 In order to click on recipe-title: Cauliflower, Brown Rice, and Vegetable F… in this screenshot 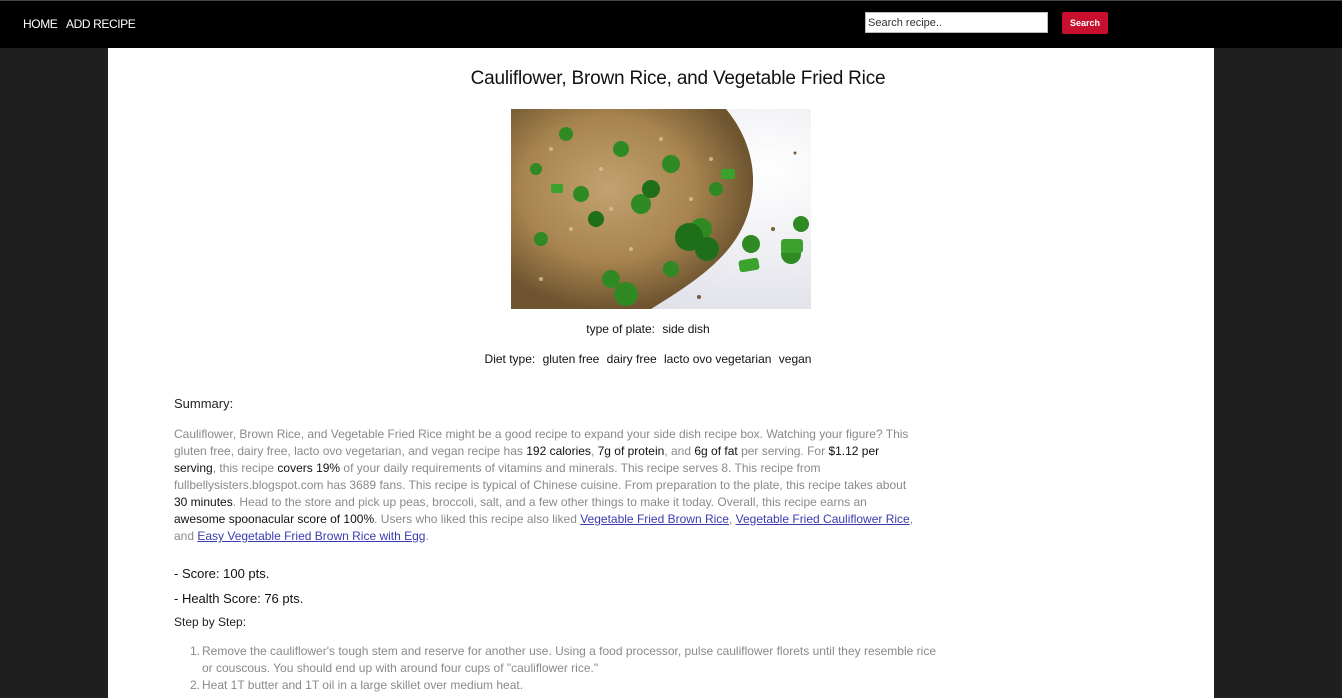, I will do `click(678, 78)`.